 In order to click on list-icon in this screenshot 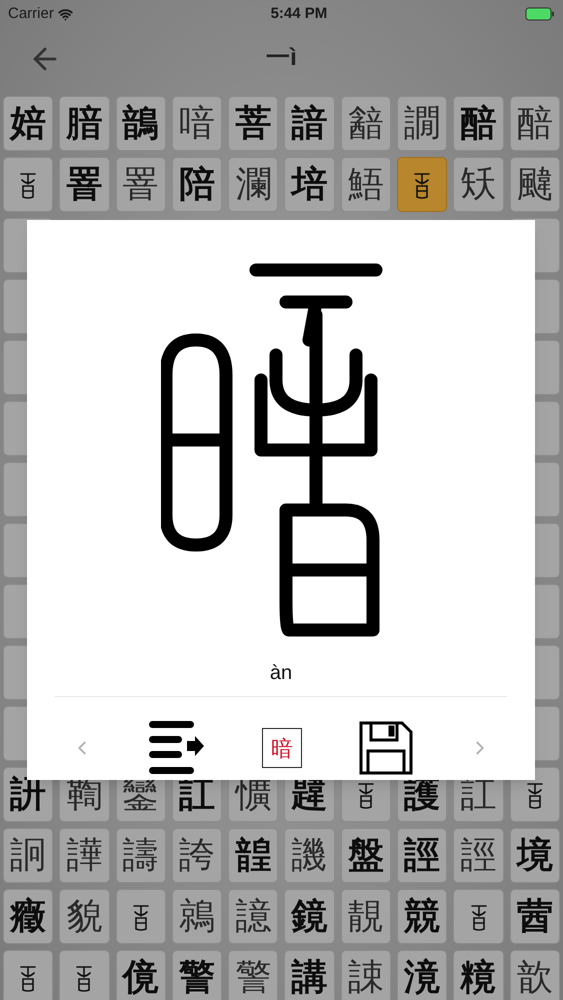, I will do `click(177, 748)`.